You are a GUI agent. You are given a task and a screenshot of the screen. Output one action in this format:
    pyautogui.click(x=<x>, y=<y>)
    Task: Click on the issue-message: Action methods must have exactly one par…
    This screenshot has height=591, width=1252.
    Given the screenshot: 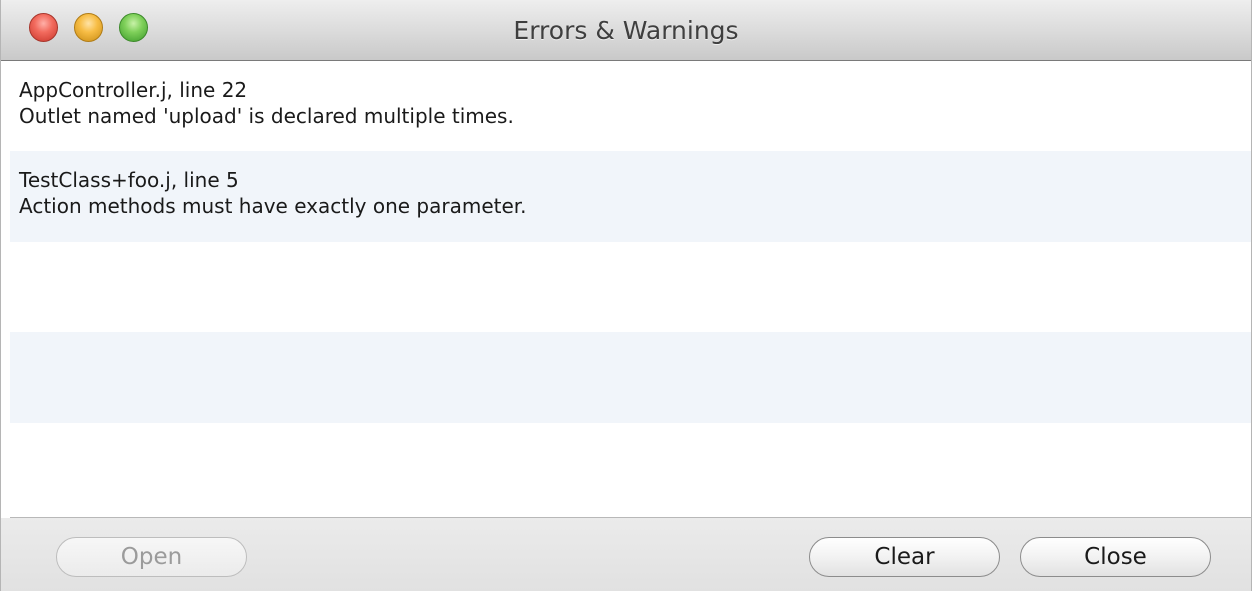 What is the action you would take?
    pyautogui.click(x=273, y=206)
    